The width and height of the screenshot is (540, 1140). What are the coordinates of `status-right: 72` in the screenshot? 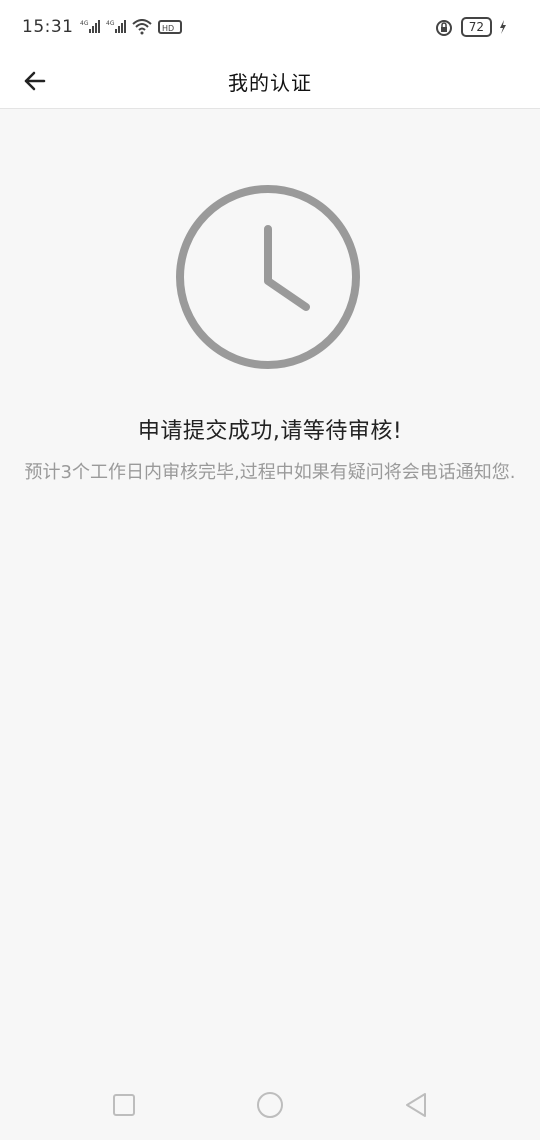 It's located at (476, 27).